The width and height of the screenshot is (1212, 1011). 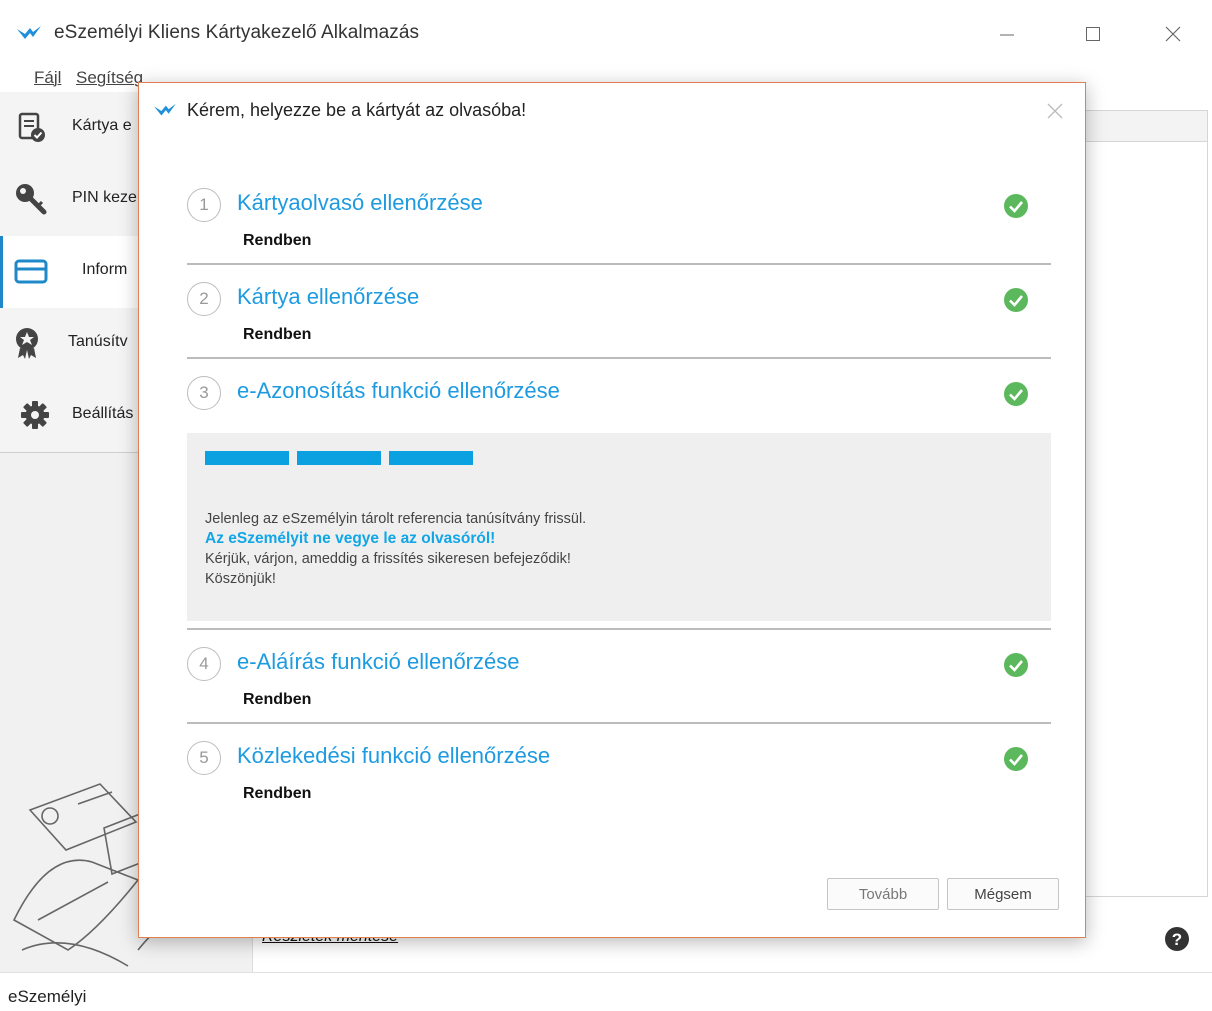 I want to click on minimize-icon, so click(x=1007, y=35).